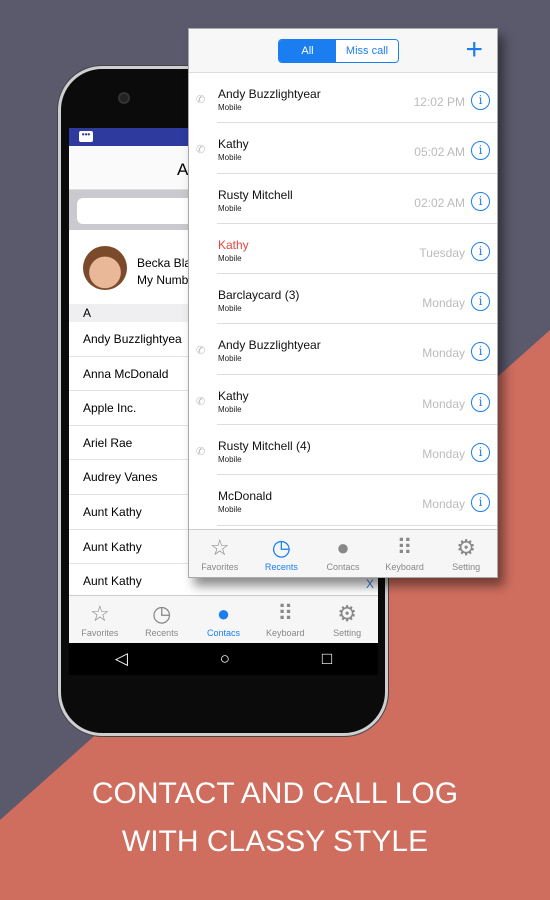  What do you see at coordinates (439, 102) in the screenshot?
I see `call-time: 12:02 PM` at bounding box center [439, 102].